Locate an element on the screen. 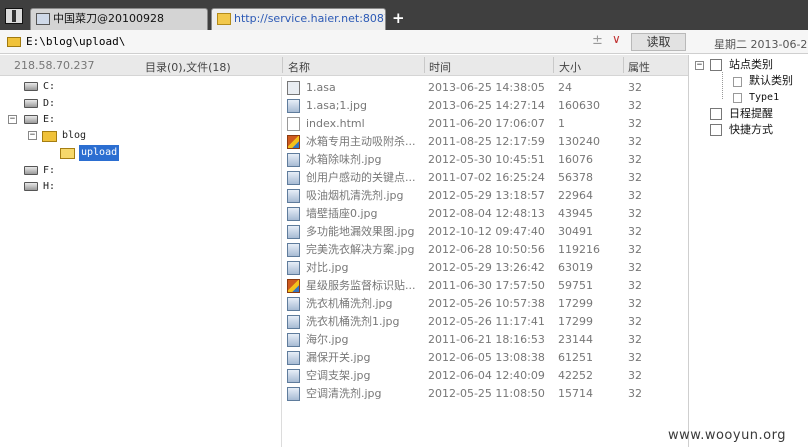 This screenshot has width=808, height=447. file-time: 2011-06-21 18:16:53 is located at coordinates (486, 339).